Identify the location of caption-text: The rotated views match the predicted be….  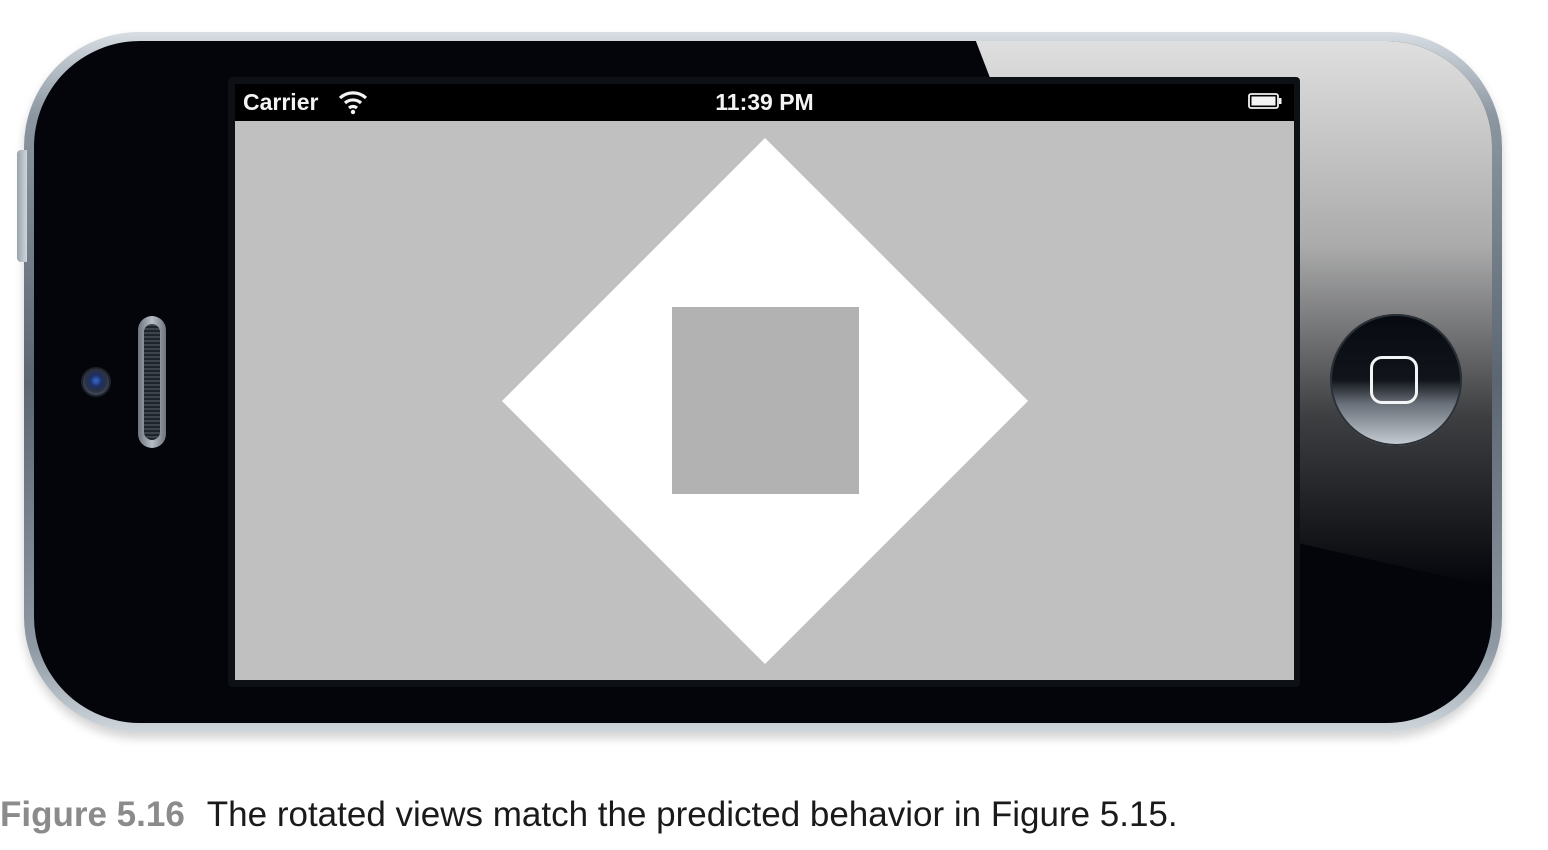
(692, 814).